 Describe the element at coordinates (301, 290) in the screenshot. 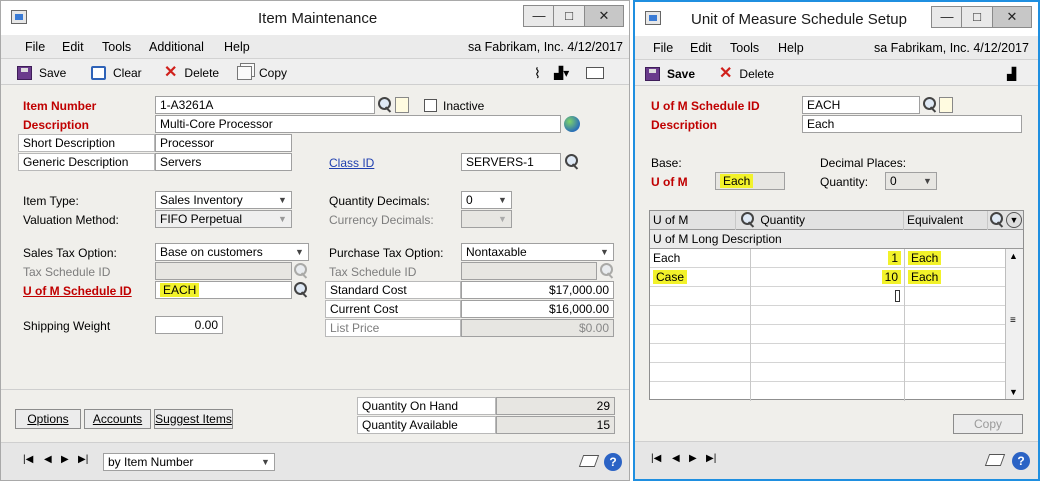

I see `uofm-lookup-icon` at that location.